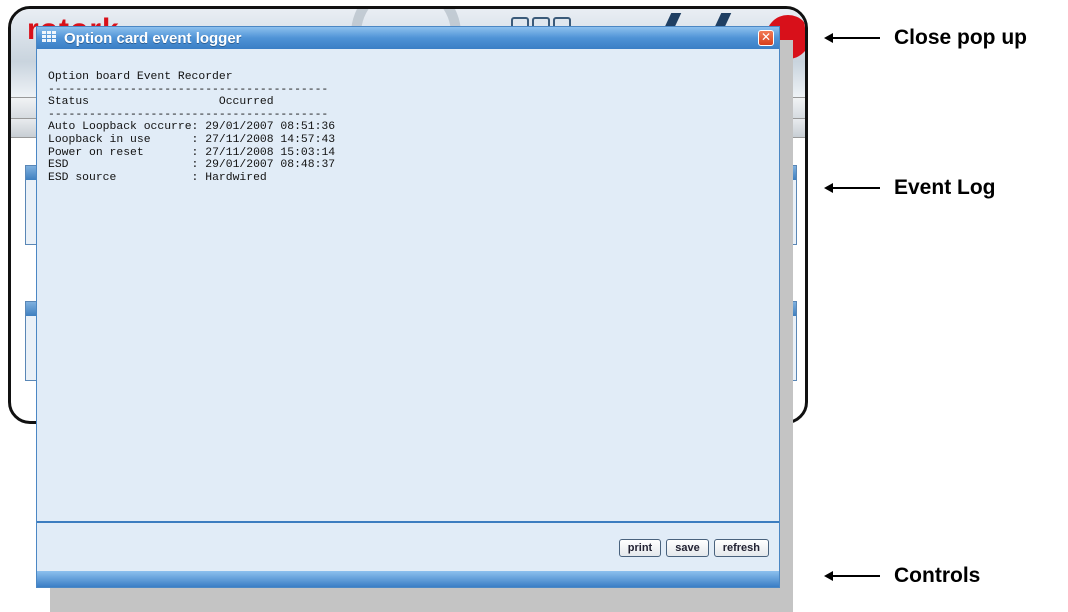 This screenshot has width=1068, height=612. I want to click on print-button: print, so click(640, 548).